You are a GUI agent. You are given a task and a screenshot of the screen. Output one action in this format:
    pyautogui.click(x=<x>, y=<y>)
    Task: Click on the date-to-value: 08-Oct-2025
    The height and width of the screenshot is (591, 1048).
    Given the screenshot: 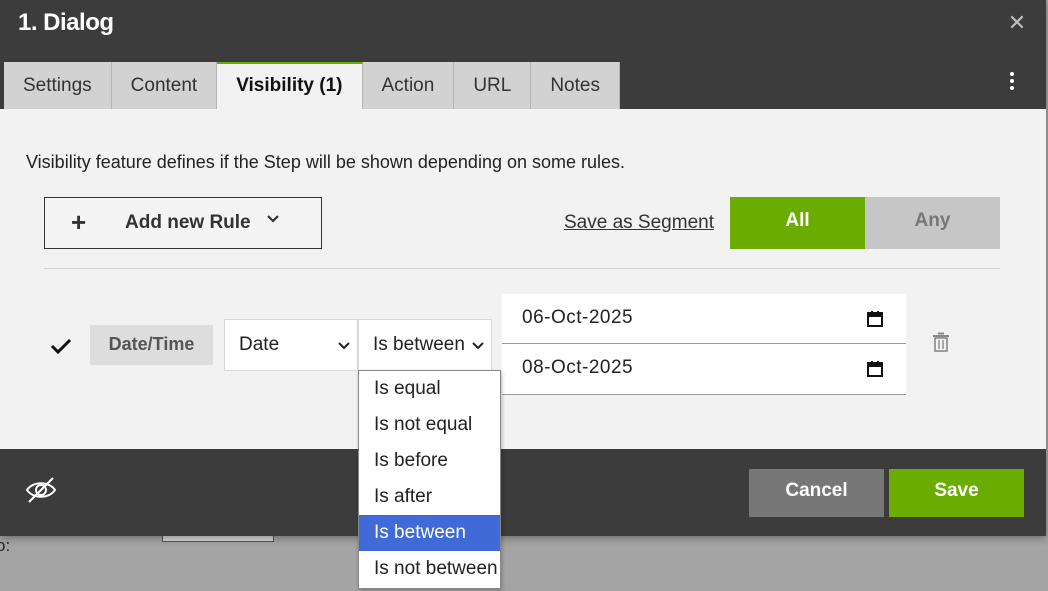 What is the action you would take?
    pyautogui.click(x=578, y=367)
    